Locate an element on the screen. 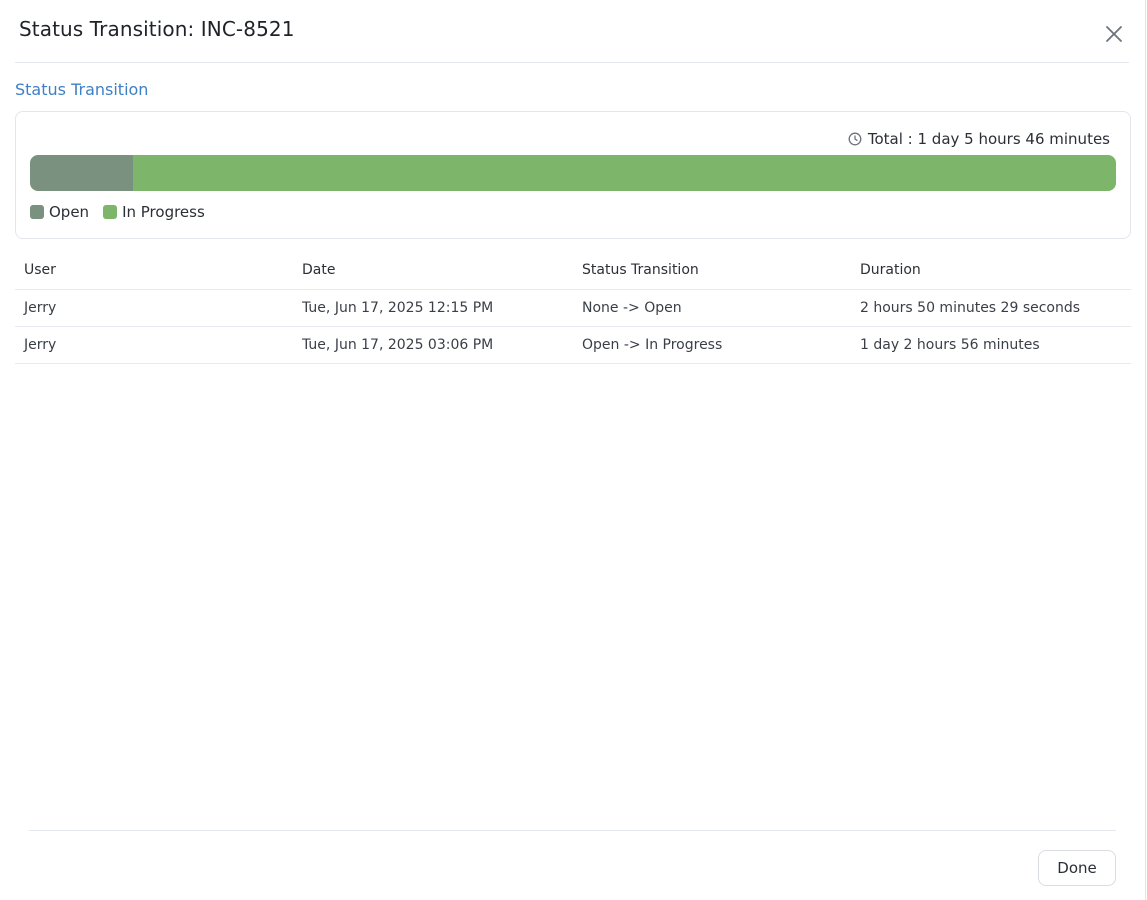  close-button is located at coordinates (1114, 34).